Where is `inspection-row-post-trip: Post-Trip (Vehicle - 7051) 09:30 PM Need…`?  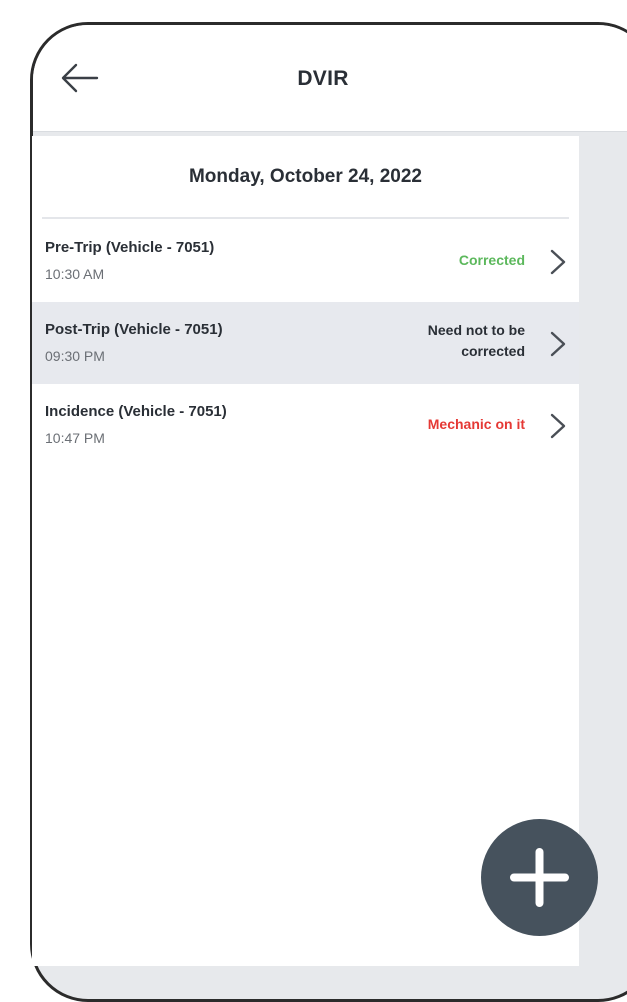
inspection-row-post-trip: Post-Trip (Vehicle - 7051) 09:30 PM Need… is located at coordinates (305, 343).